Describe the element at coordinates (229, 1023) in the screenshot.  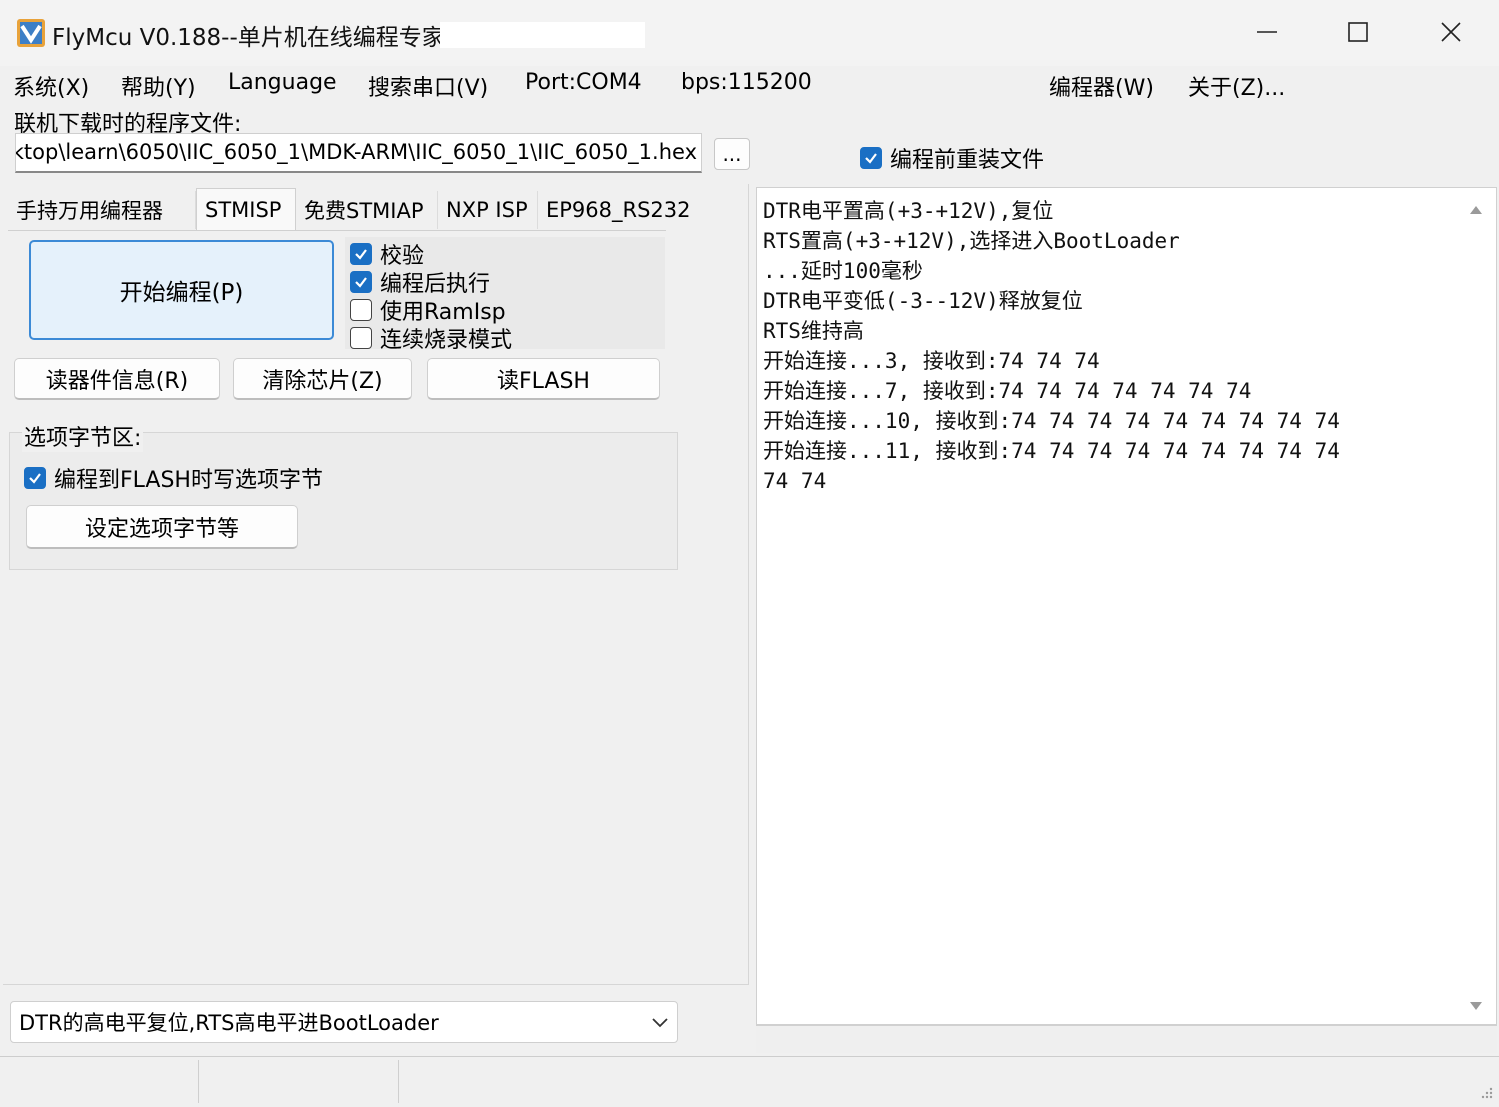
I see `reset-mode-value: DTR的高电平复位,RTS高电平进BootLoader` at that location.